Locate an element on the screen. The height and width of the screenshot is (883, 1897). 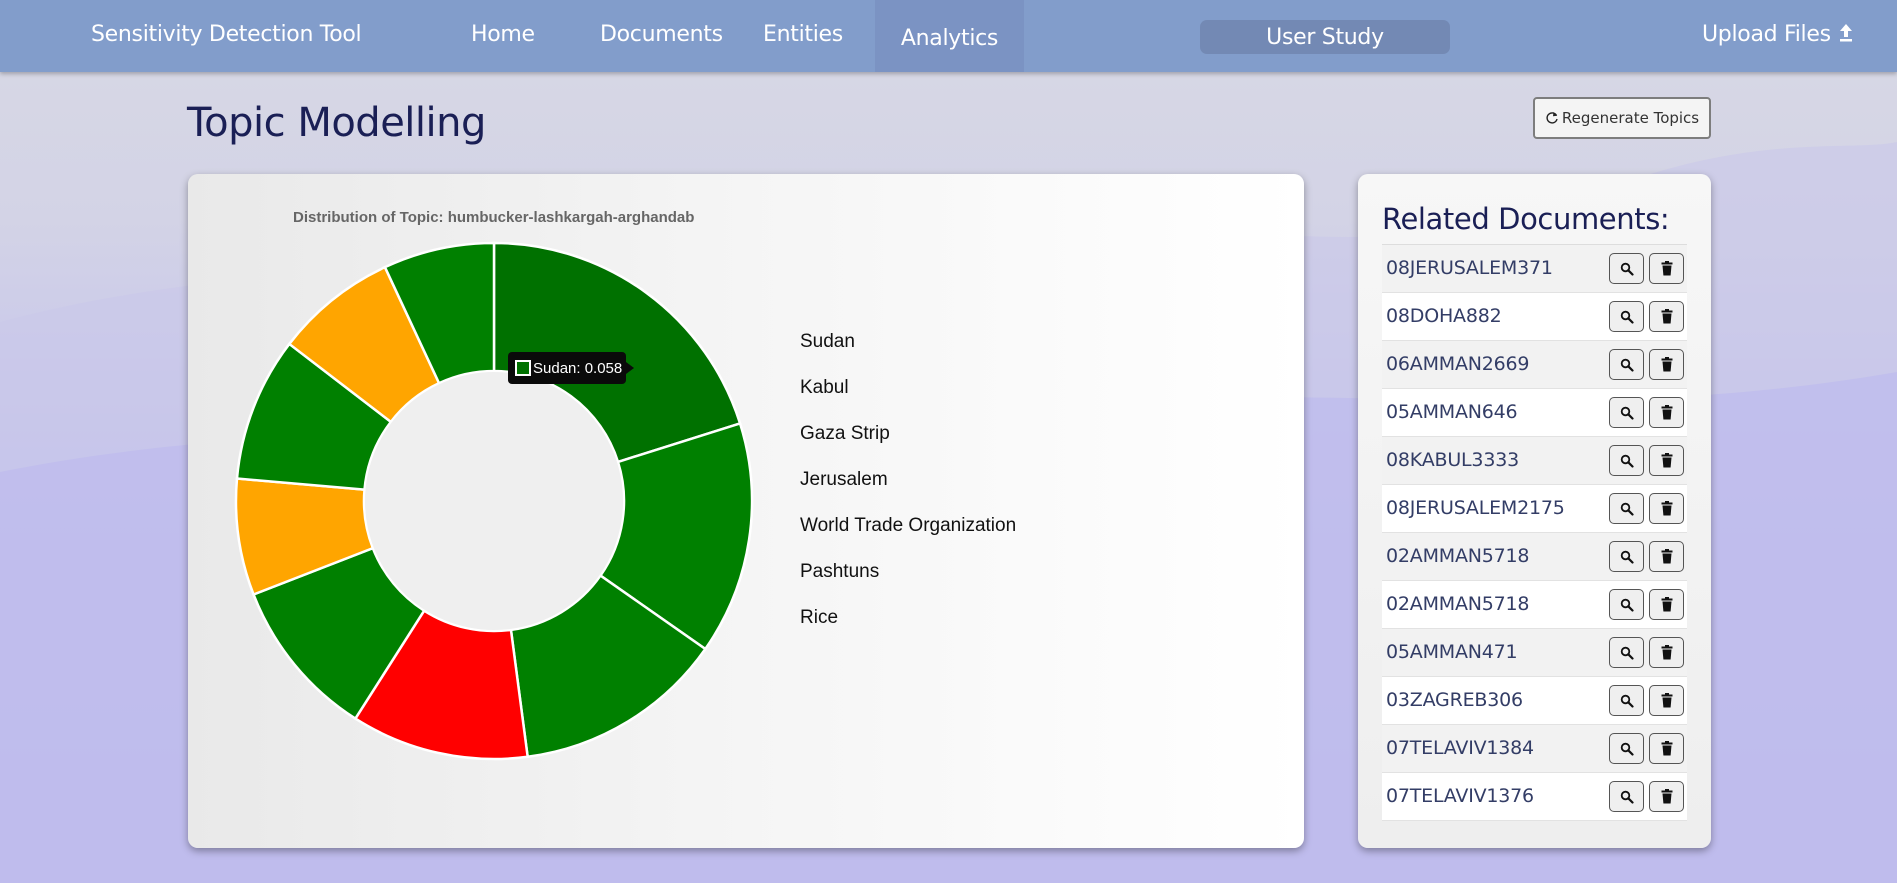
document-name: 08DOHA882 is located at coordinates (1444, 316).